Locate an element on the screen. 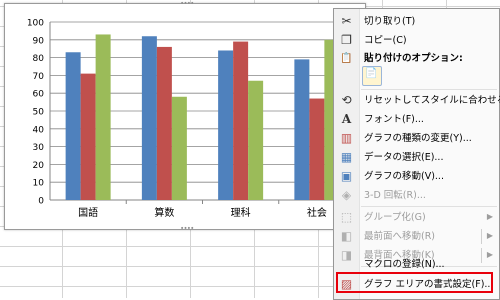 Image resolution: width=500 pixels, height=300 pixels. paste-document-icon: 📄 is located at coordinates (371, 73).